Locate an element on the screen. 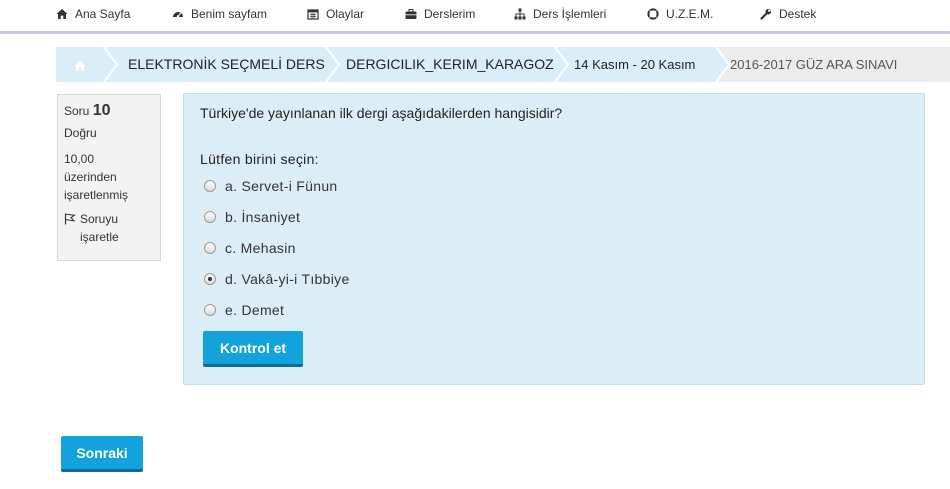  answer-option-label: c. Mehasin is located at coordinates (260, 248).